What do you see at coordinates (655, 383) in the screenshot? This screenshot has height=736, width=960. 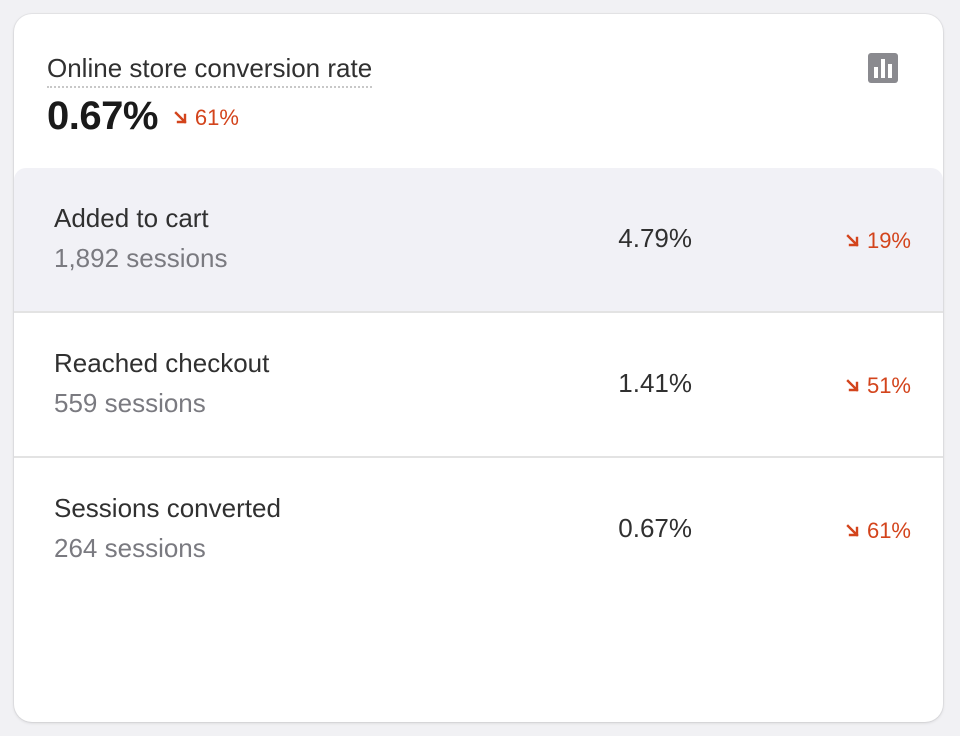 I see `funnel-step-rate: 1.41%` at bounding box center [655, 383].